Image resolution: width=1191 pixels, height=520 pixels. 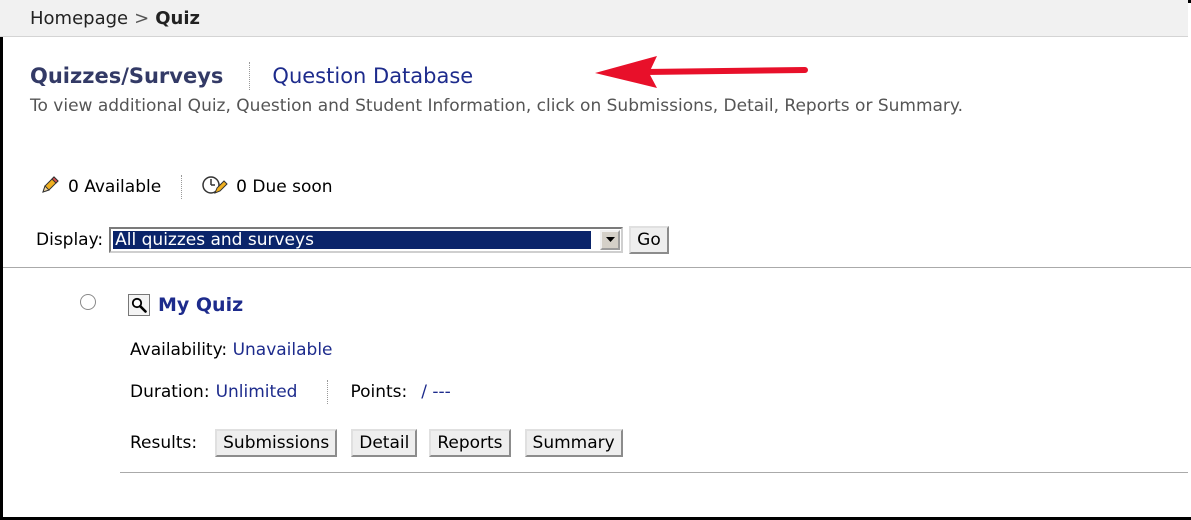 I want to click on detail-button: Detail, so click(x=384, y=443).